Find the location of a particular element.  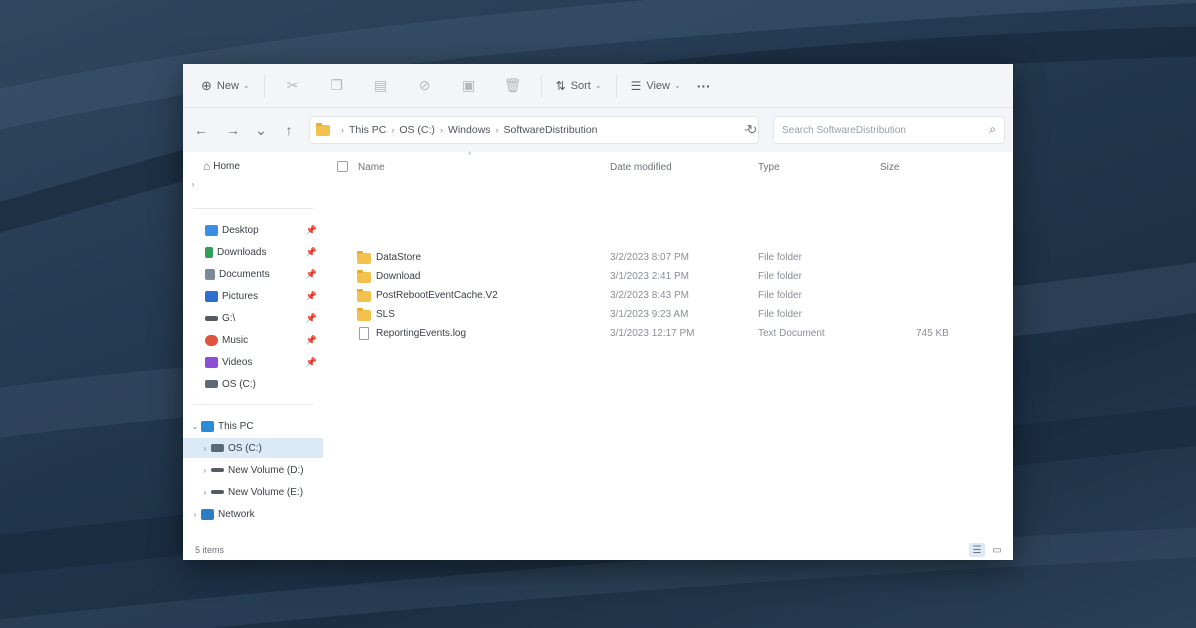

file-row-datastore: DataStore 3/2/2023 8:07 PM File folder is located at coordinates (663, 258).